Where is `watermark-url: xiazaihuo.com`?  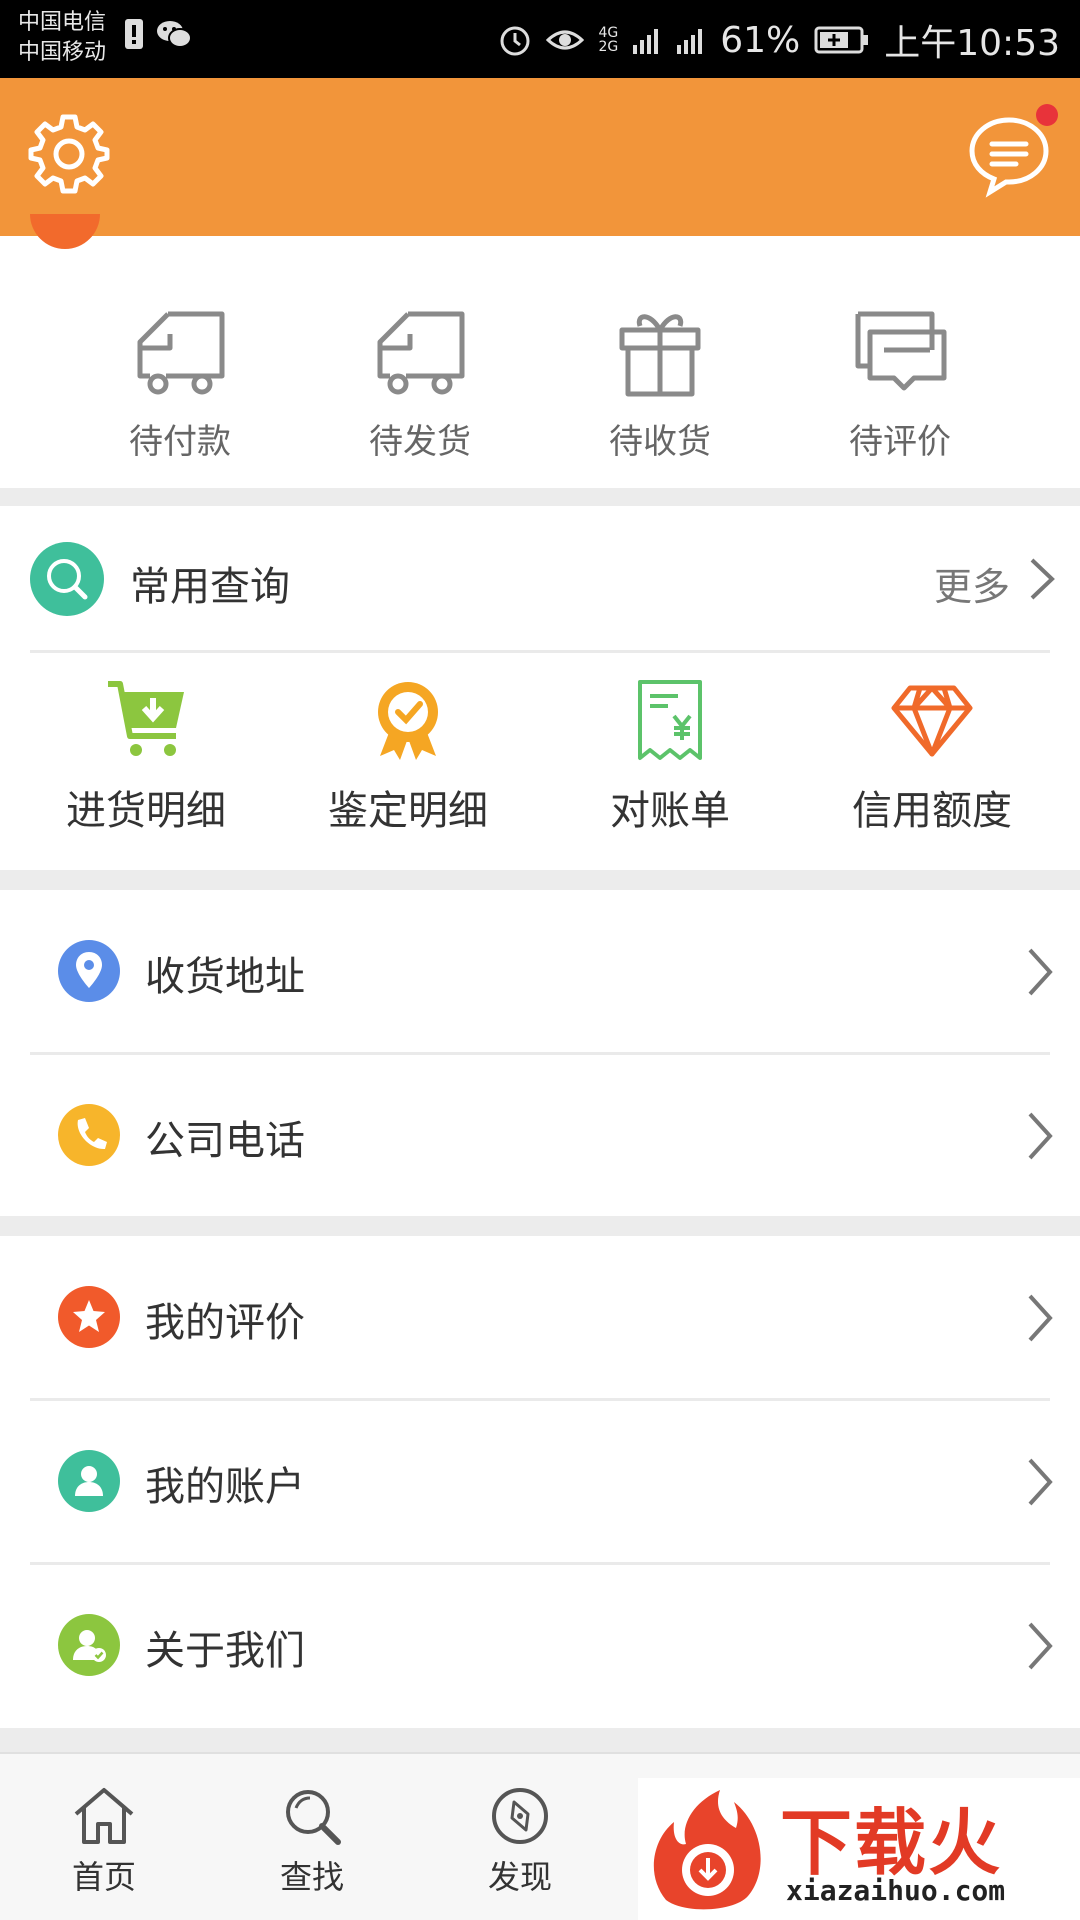
watermark-url: xiazaihuo.com is located at coordinates (896, 1890).